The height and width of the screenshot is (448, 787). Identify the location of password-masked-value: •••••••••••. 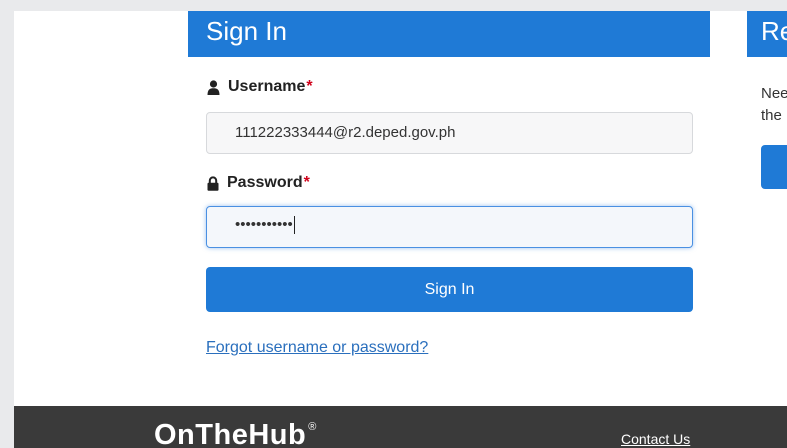
(264, 224).